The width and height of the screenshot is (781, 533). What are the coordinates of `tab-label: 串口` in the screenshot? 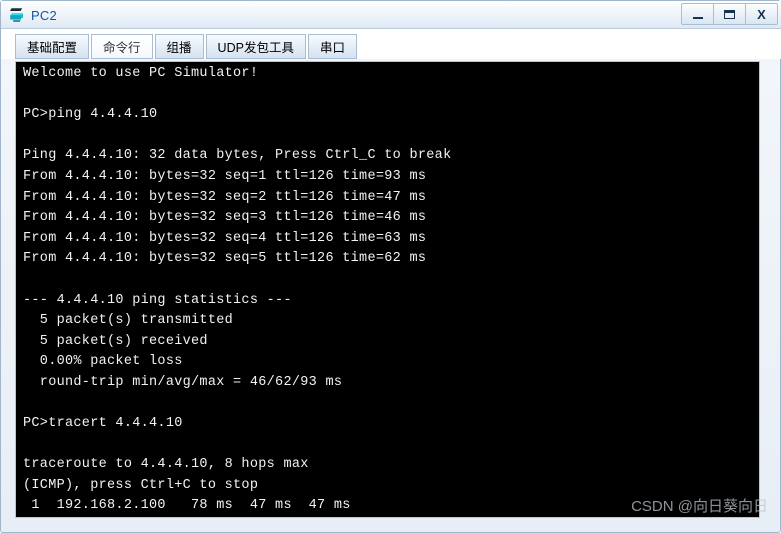 It's located at (332, 48).